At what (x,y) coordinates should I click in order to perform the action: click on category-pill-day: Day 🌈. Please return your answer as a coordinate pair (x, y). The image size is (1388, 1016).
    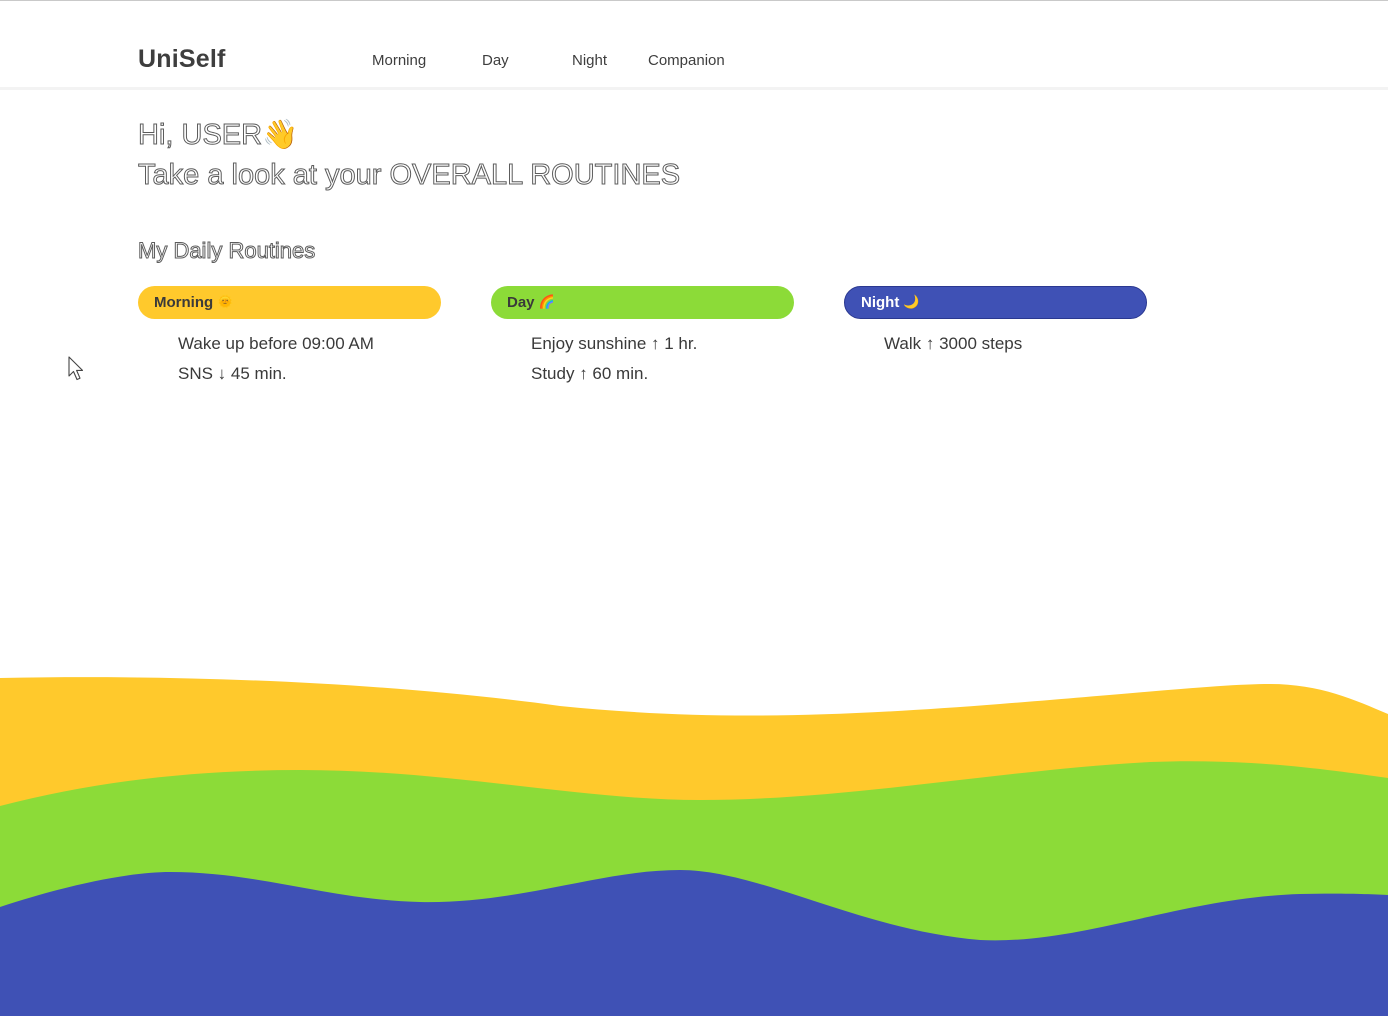
    Looking at the image, I should click on (642, 302).